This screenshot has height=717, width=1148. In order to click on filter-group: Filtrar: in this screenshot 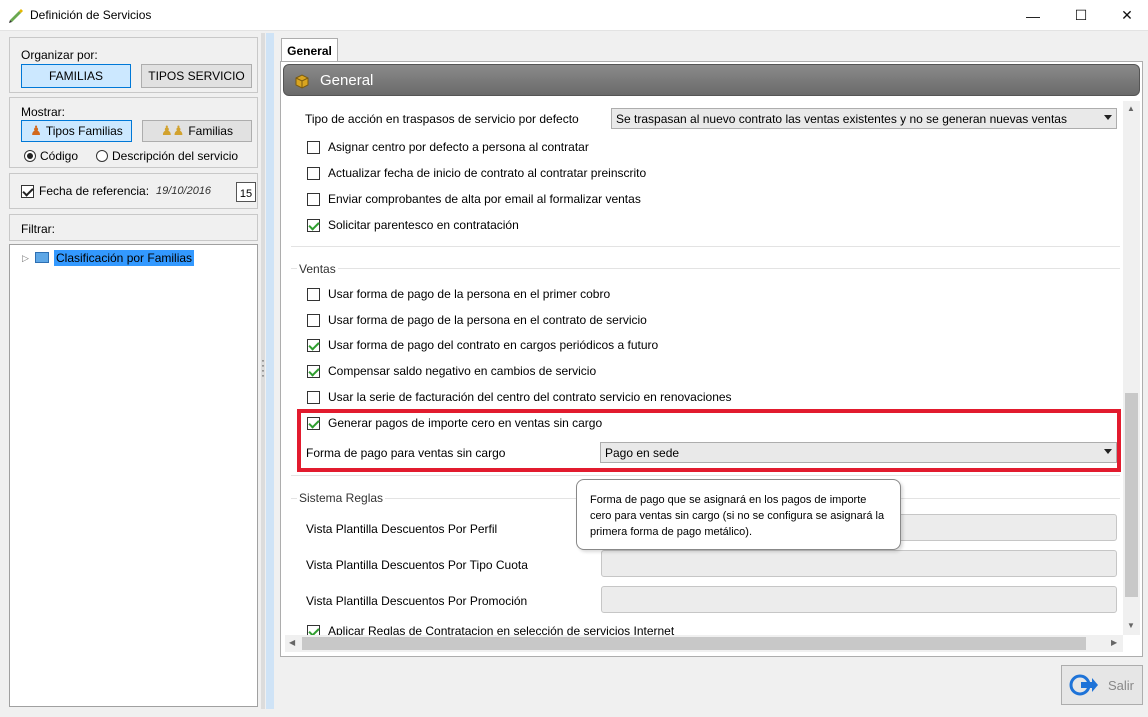, I will do `click(133, 227)`.